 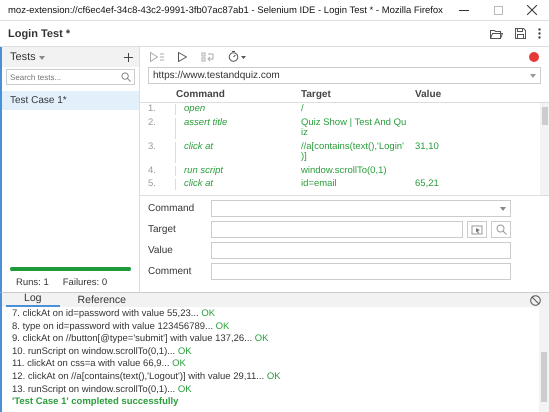 What do you see at coordinates (226, 10) in the screenshot?
I see `window-title: moz-extension://cf6ec4ef-34c8-43c2-9991-3fb07ac87ab1 - Selenium IDE - Login Test * - Mozilla Firefox` at bounding box center [226, 10].